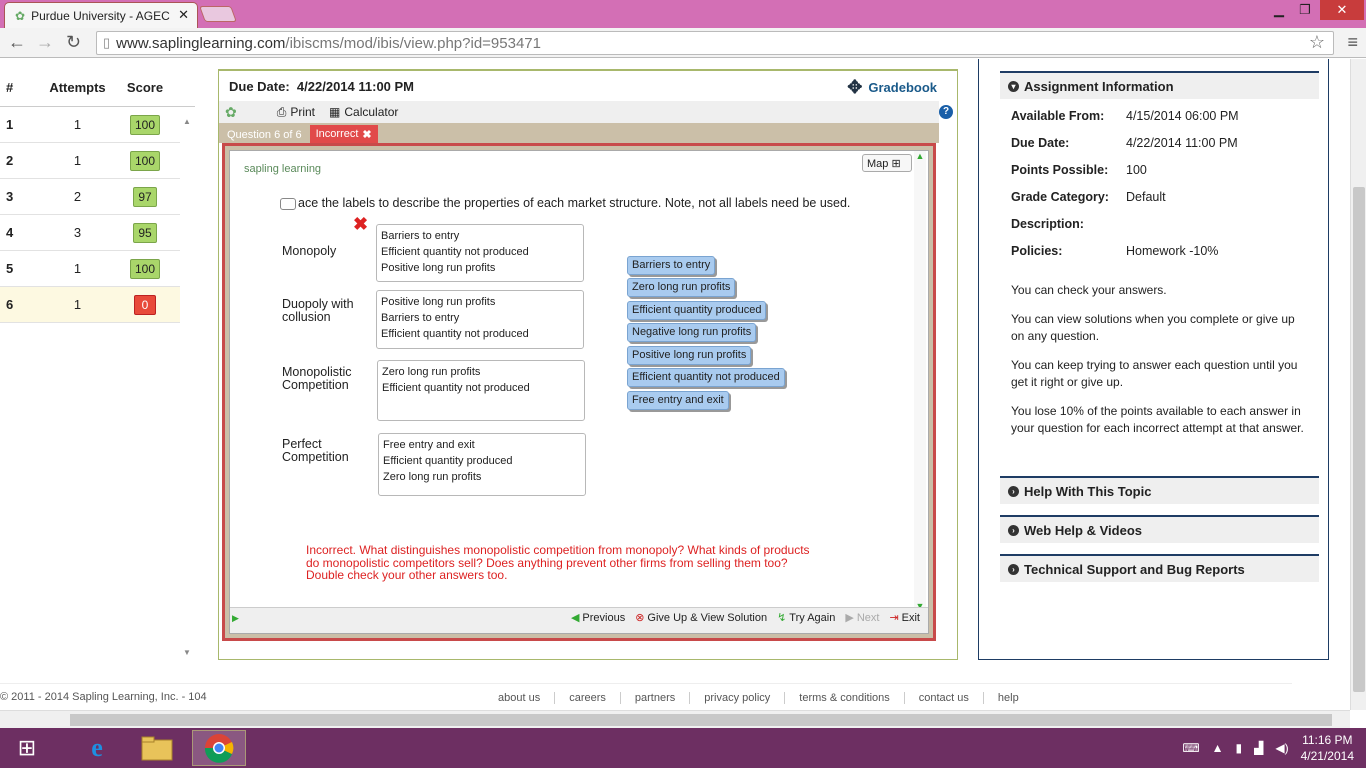 The height and width of the screenshot is (768, 1366). Describe the element at coordinates (1327, 740) in the screenshot. I see `clock-time: 11:16 PM` at that location.